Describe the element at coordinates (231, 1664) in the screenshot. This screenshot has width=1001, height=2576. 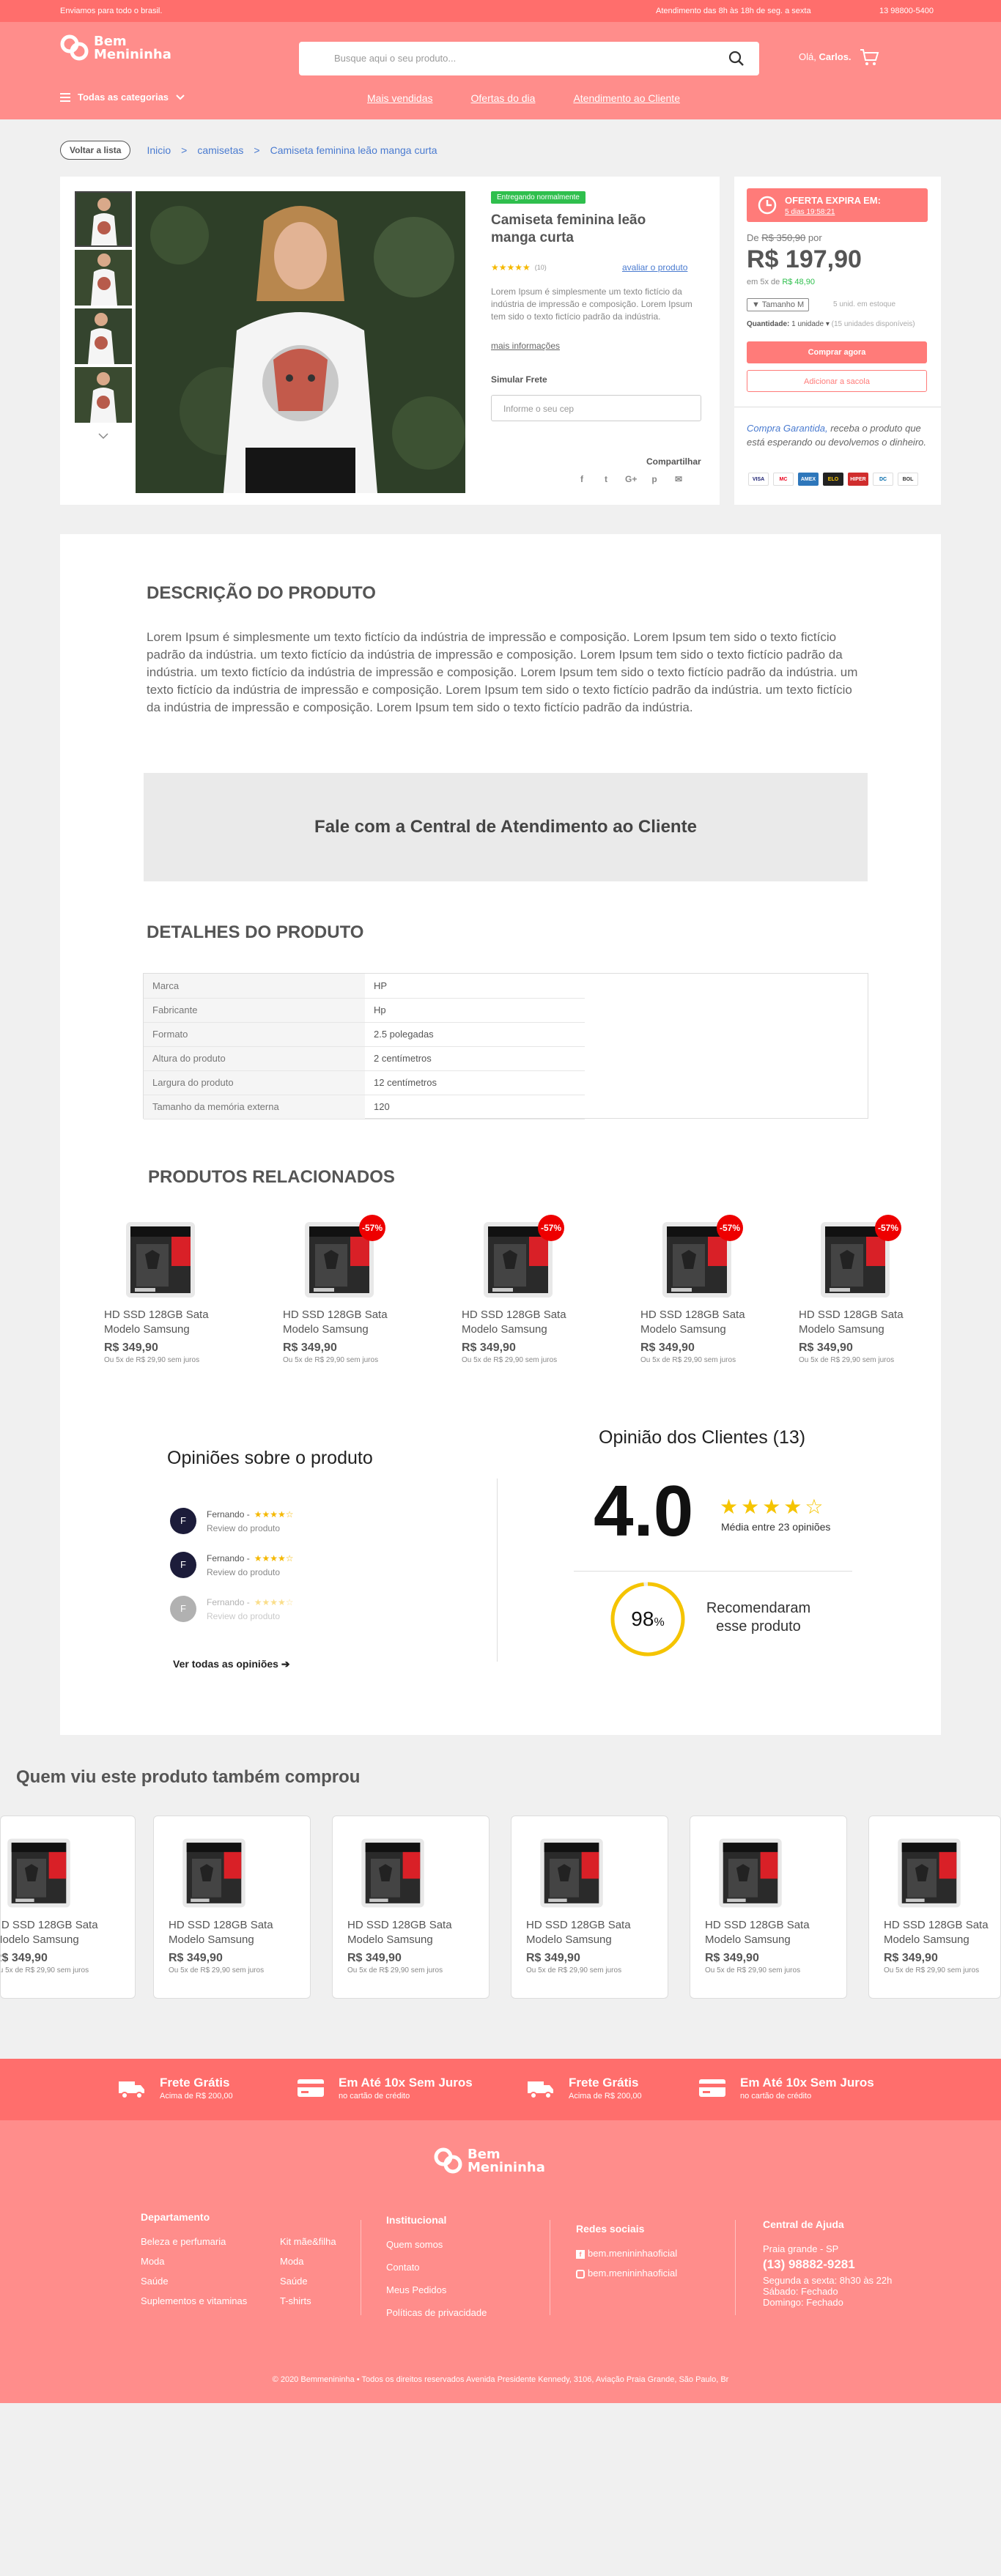
I see `see-all-reviews-link: Ver todas as opiniões ➔` at that location.